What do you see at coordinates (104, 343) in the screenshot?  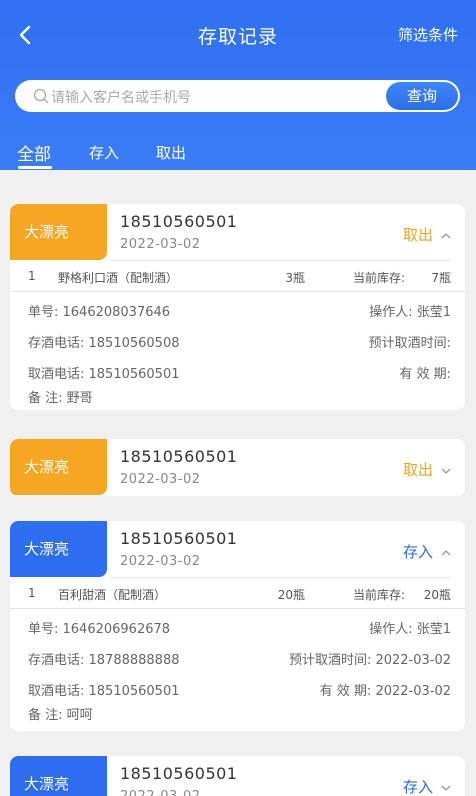 I see `store-phone: 存酒电话: 18510560508` at bounding box center [104, 343].